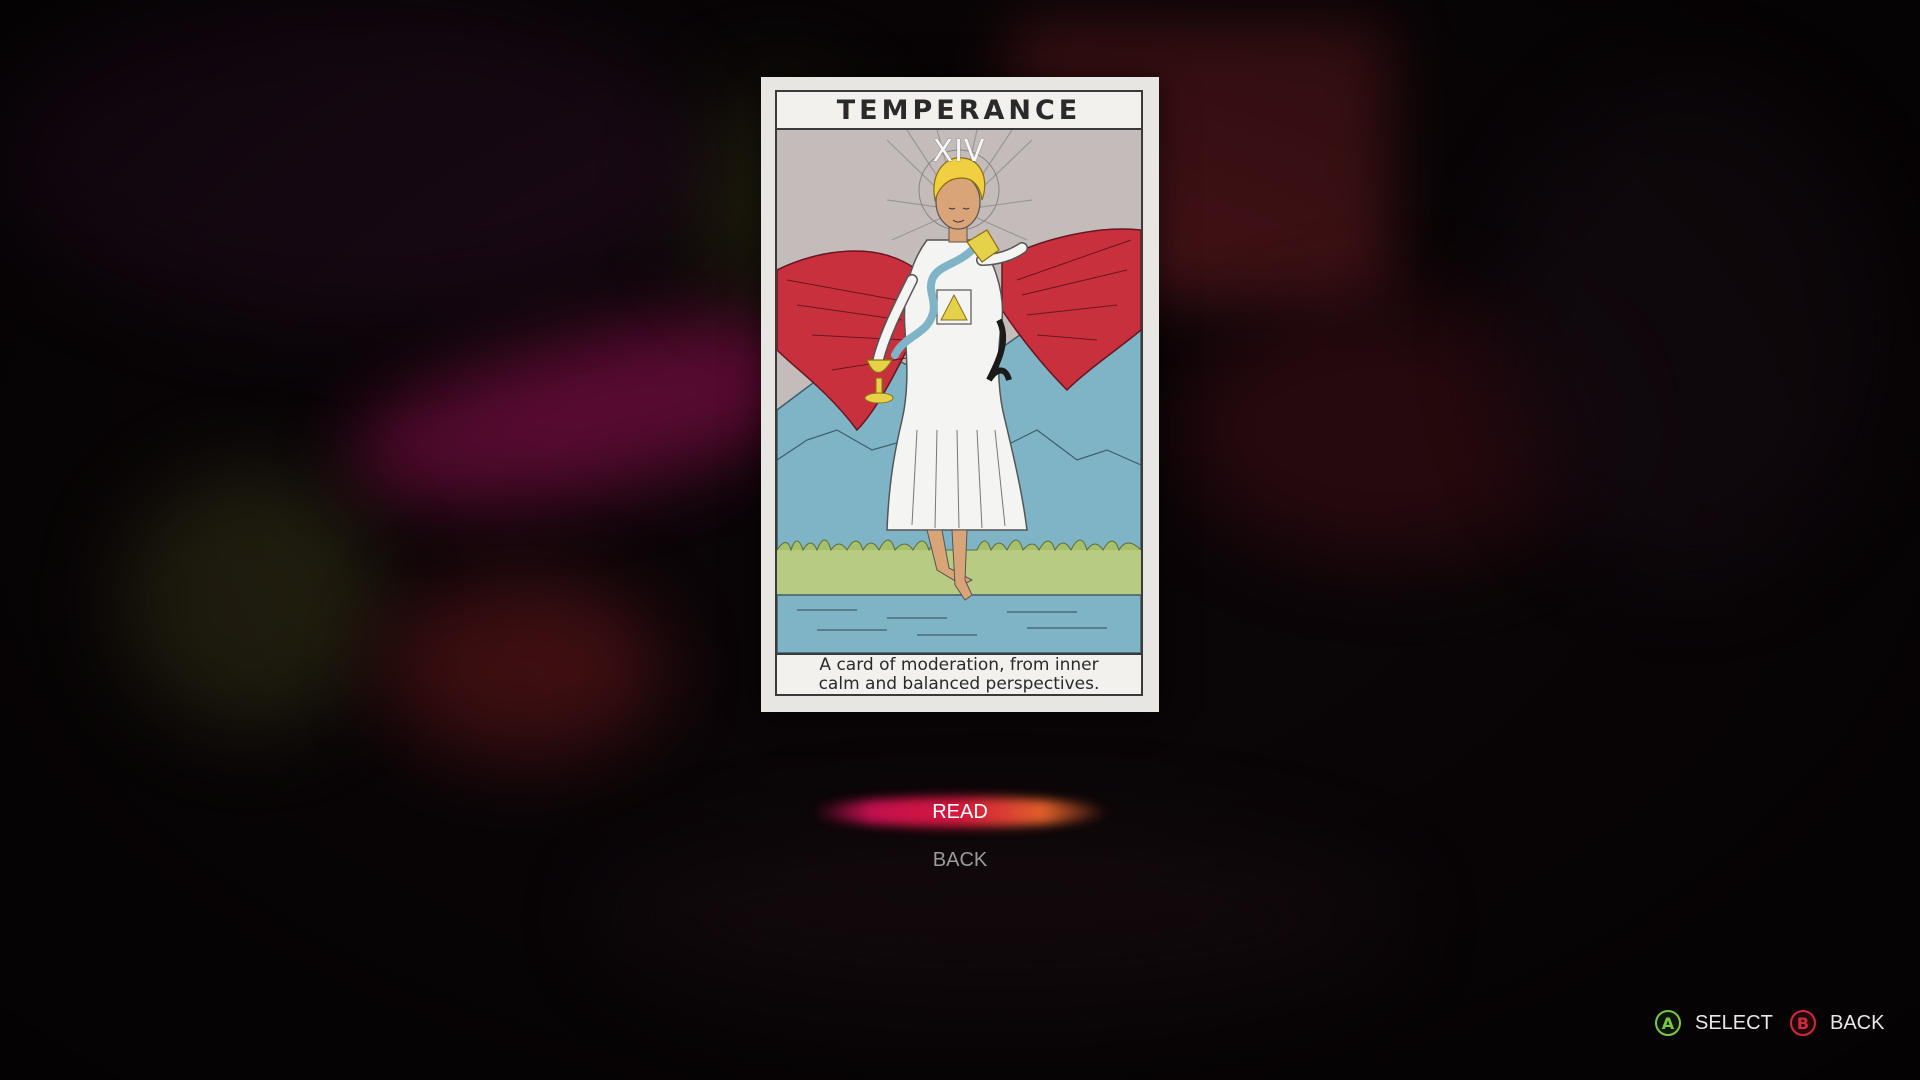  I want to click on menu-item-label: BACK, so click(960, 860).